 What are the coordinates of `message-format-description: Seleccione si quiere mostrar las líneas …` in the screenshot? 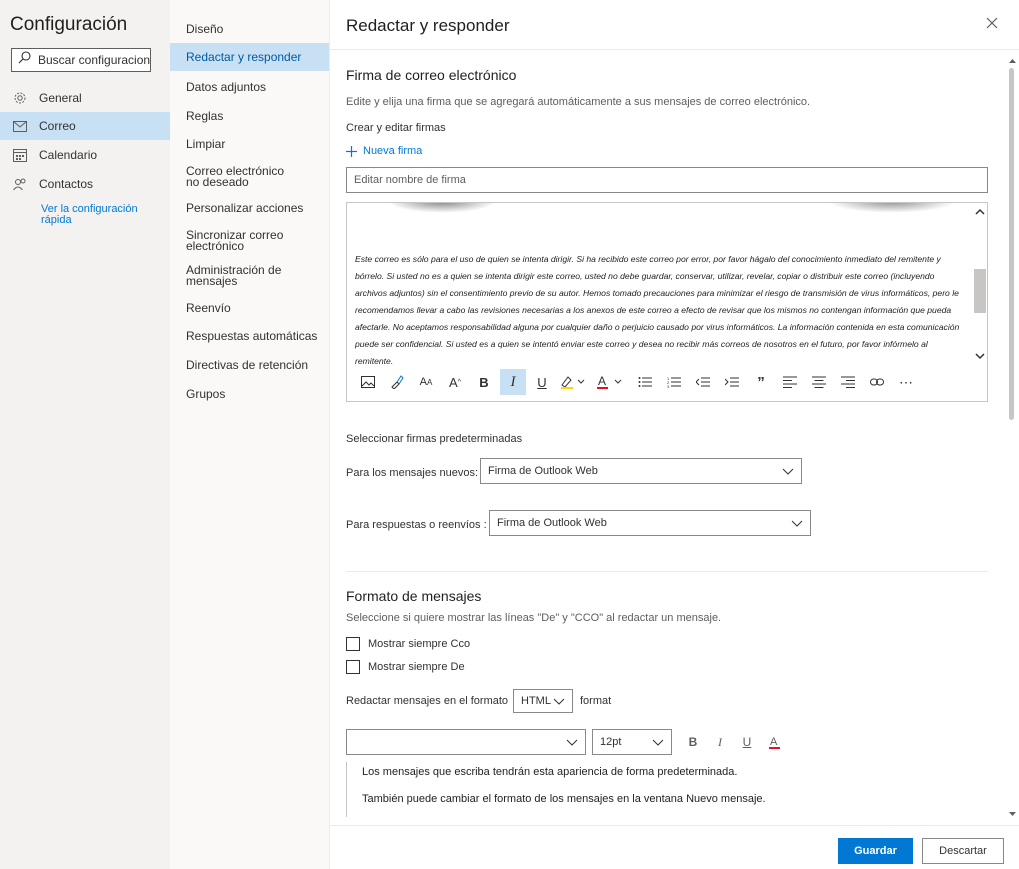 It's located at (534, 618).